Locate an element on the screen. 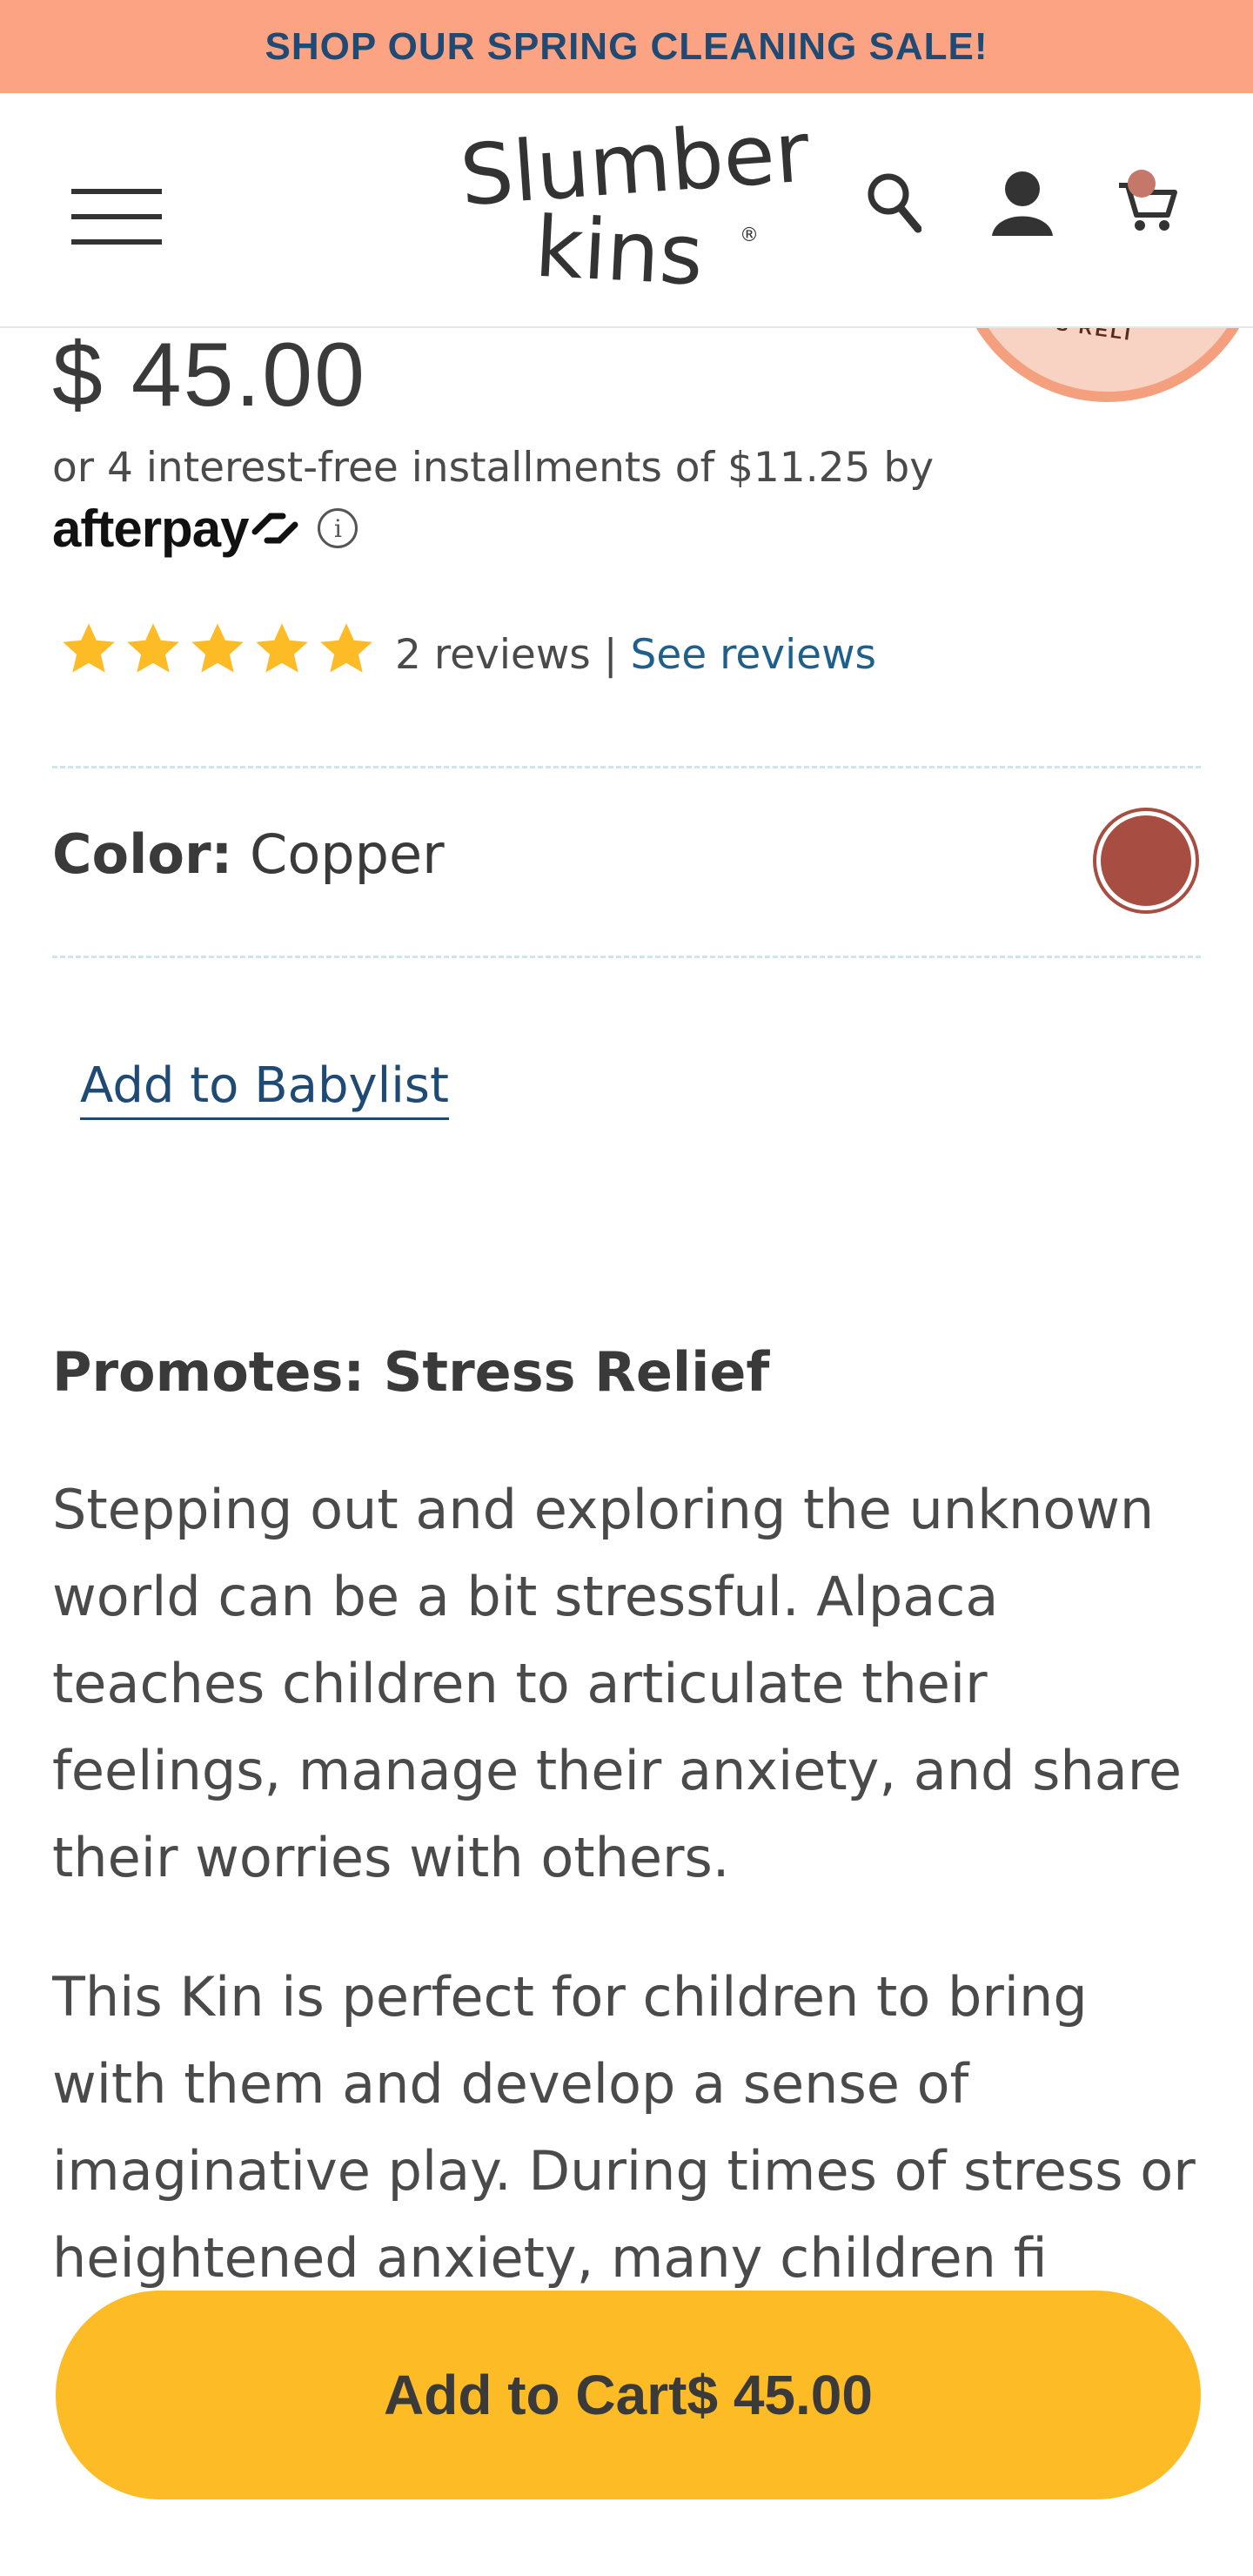 This screenshot has height=2576, width=1253. add-to-babylist-link: Add to Babylist is located at coordinates (264, 1088).